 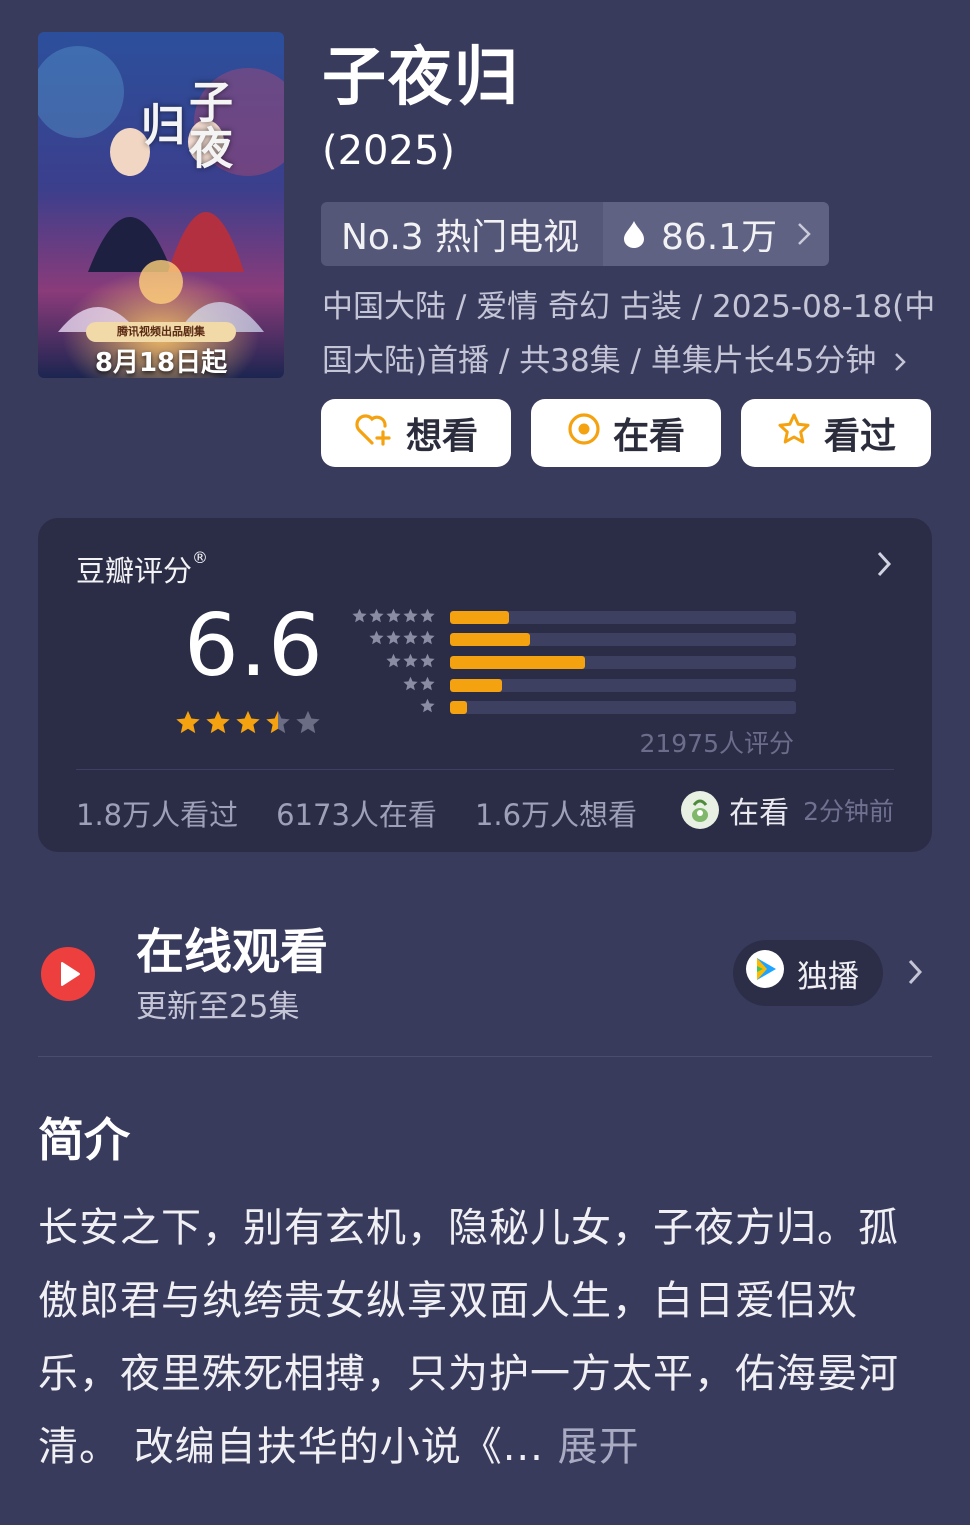 I want to click on audience-stats: 1.8万人看过 6173人在看 1.6万人想看, so click(x=375, y=813).